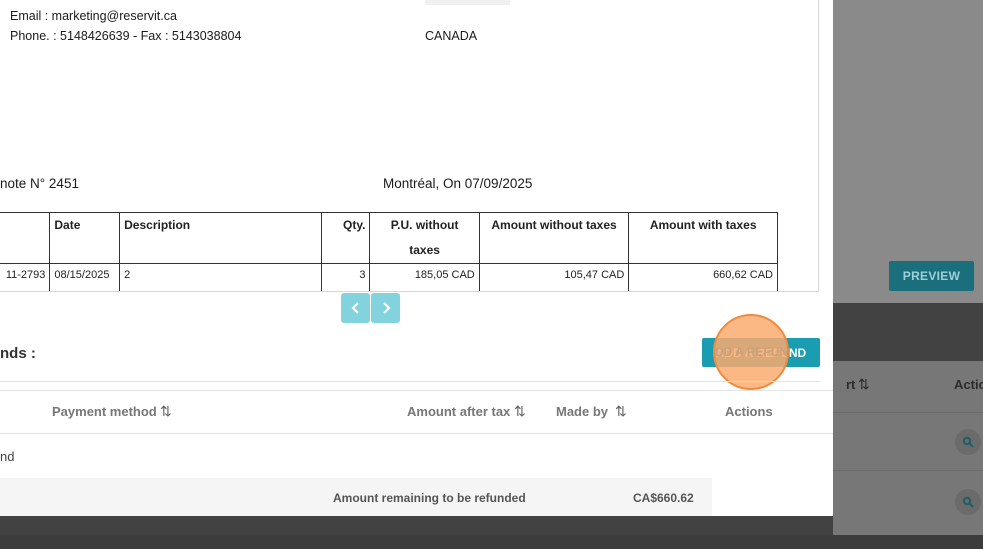  I want to click on cell-reference: 11-2793, so click(25, 277).